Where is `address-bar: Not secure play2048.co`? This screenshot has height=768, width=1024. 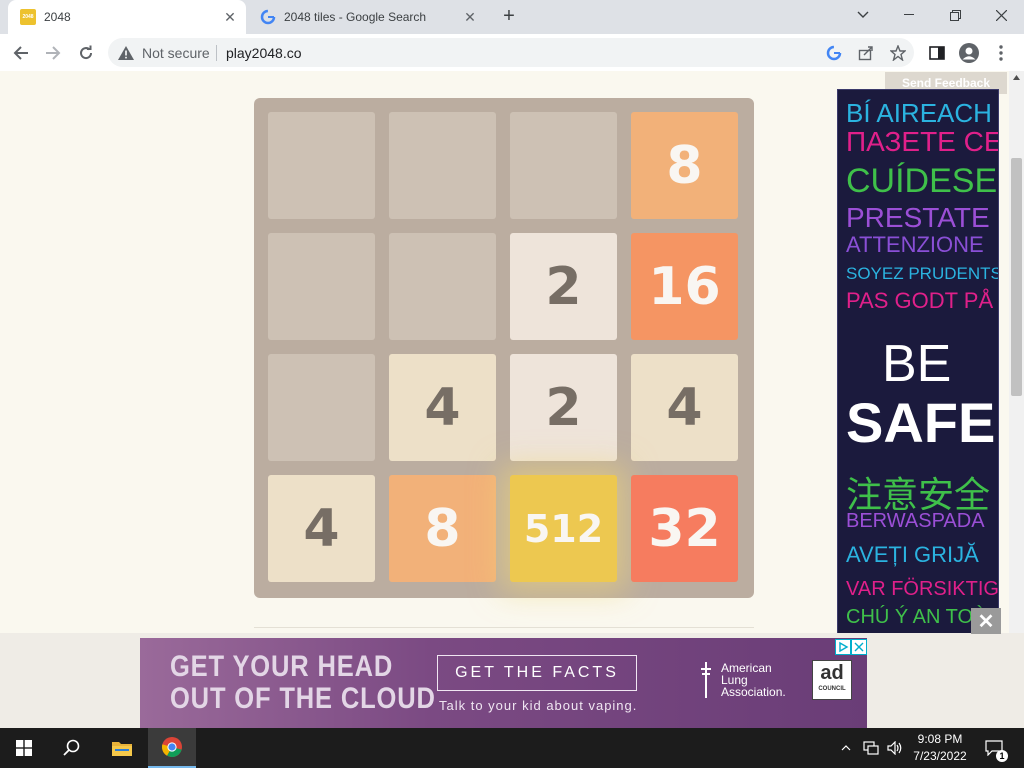 address-bar: Not secure play2048.co is located at coordinates (511, 52).